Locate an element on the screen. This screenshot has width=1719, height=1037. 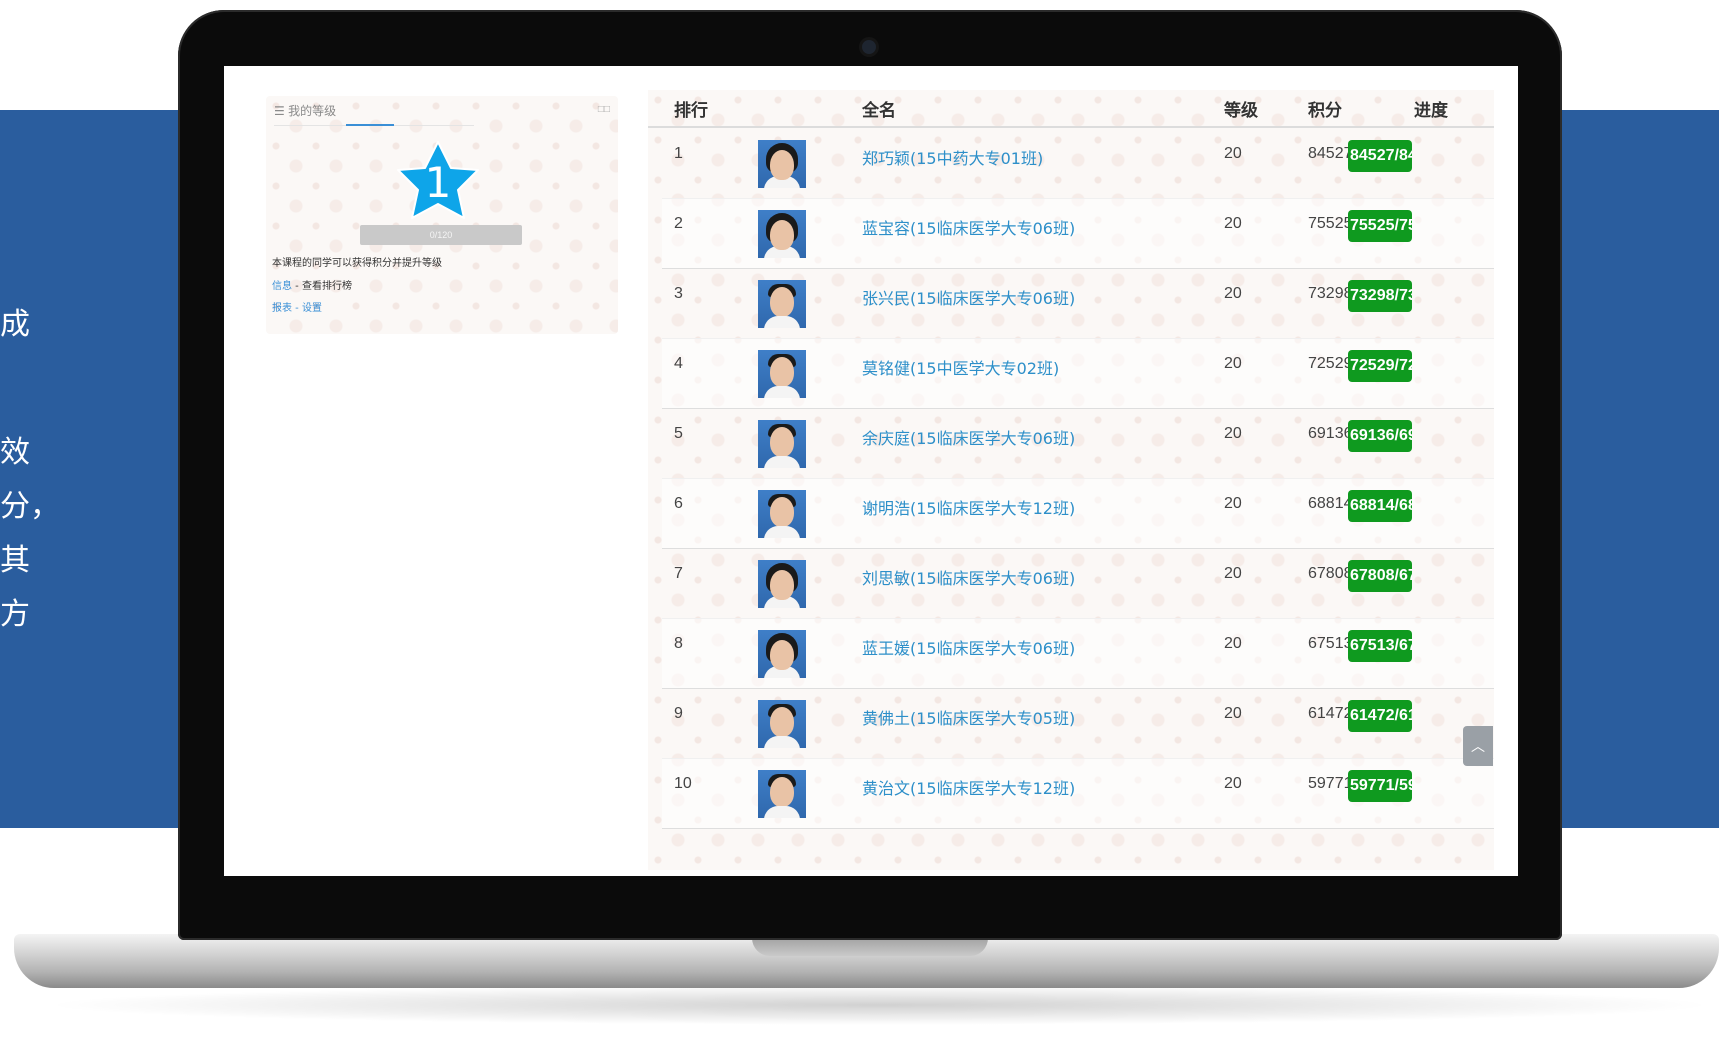
table-row: 4 莫铭健(15中医学大专02班) 20 72529 72529/72 is located at coordinates (1078, 373).